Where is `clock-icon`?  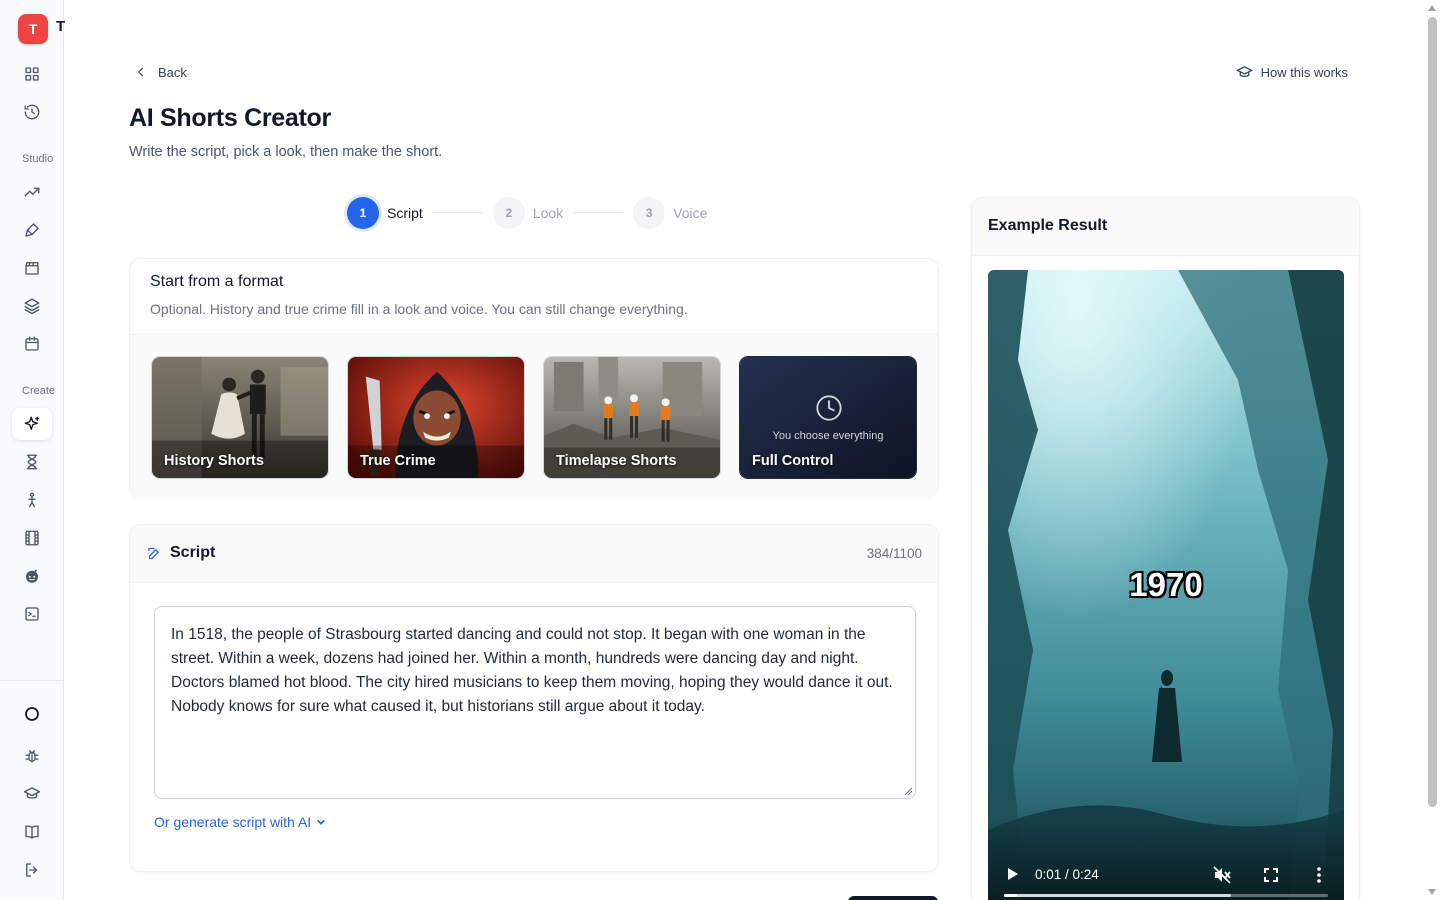
clock-icon is located at coordinates (829, 408).